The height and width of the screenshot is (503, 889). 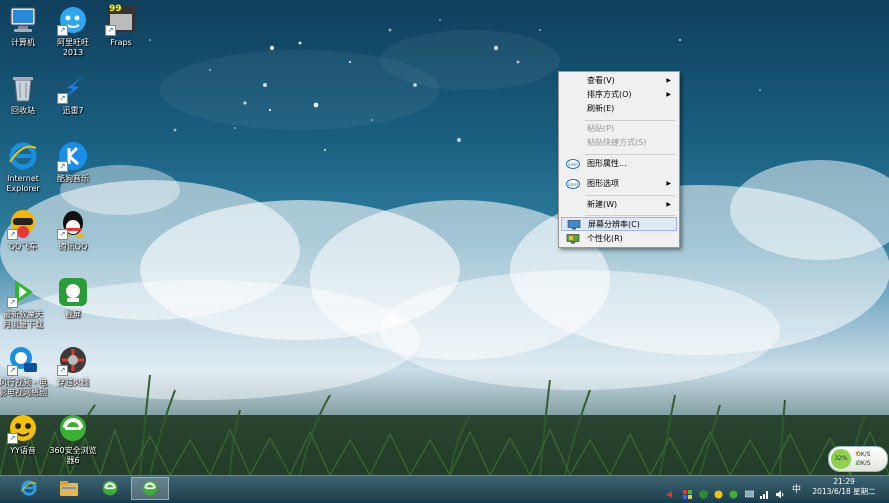 I want to click on taskbar-explorer-button, so click(x=69, y=488).